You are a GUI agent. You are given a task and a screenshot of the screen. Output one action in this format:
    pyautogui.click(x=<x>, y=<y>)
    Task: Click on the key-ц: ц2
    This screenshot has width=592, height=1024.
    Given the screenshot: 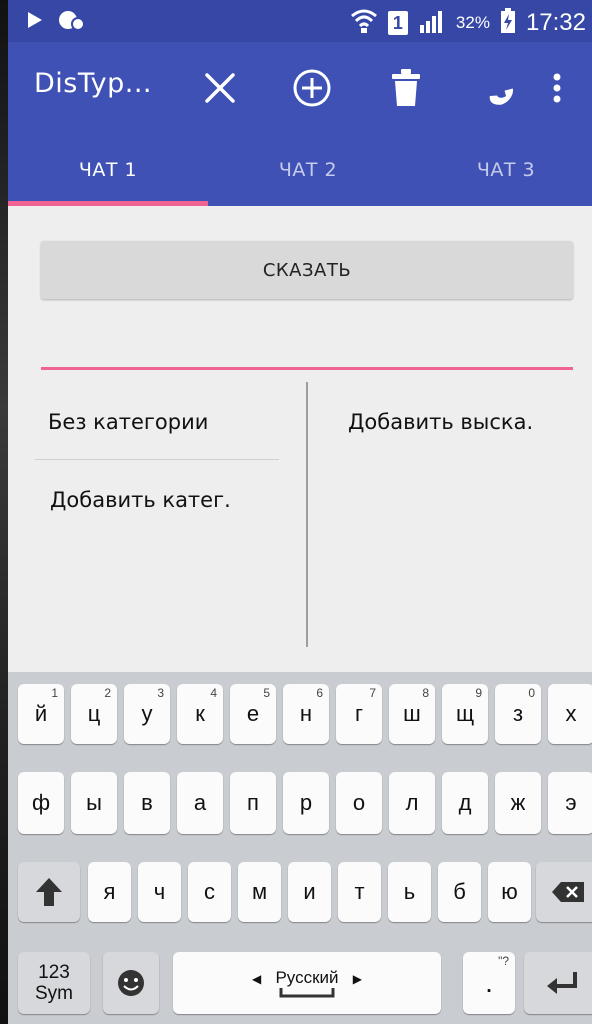 What is the action you would take?
    pyautogui.click(x=94, y=714)
    